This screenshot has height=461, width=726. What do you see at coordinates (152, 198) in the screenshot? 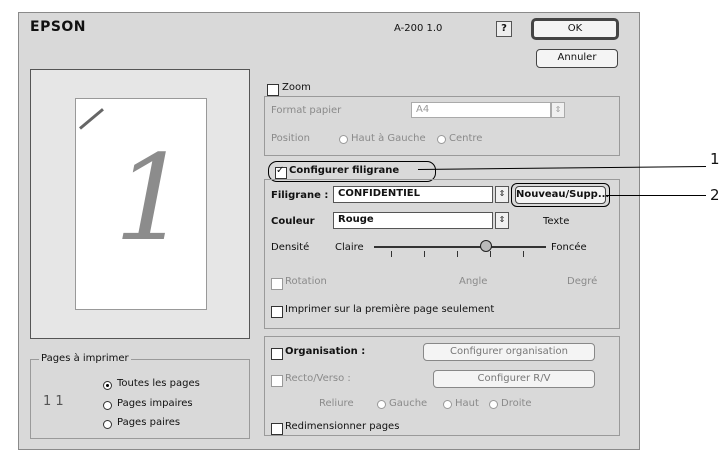
I see `preview-page-number: 1` at bounding box center [152, 198].